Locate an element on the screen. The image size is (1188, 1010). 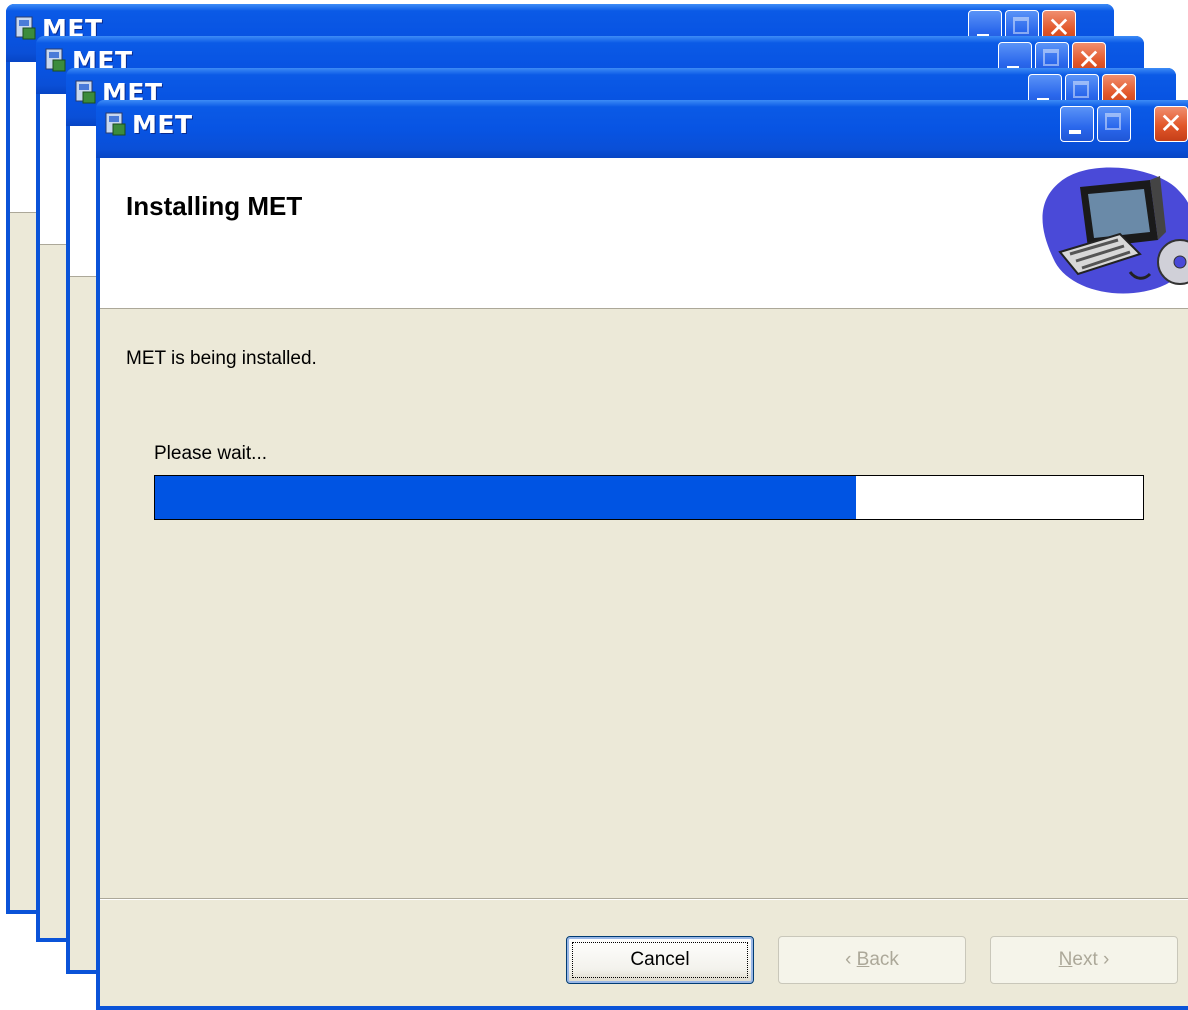
back-accelerator: B is located at coordinates (863, 959).